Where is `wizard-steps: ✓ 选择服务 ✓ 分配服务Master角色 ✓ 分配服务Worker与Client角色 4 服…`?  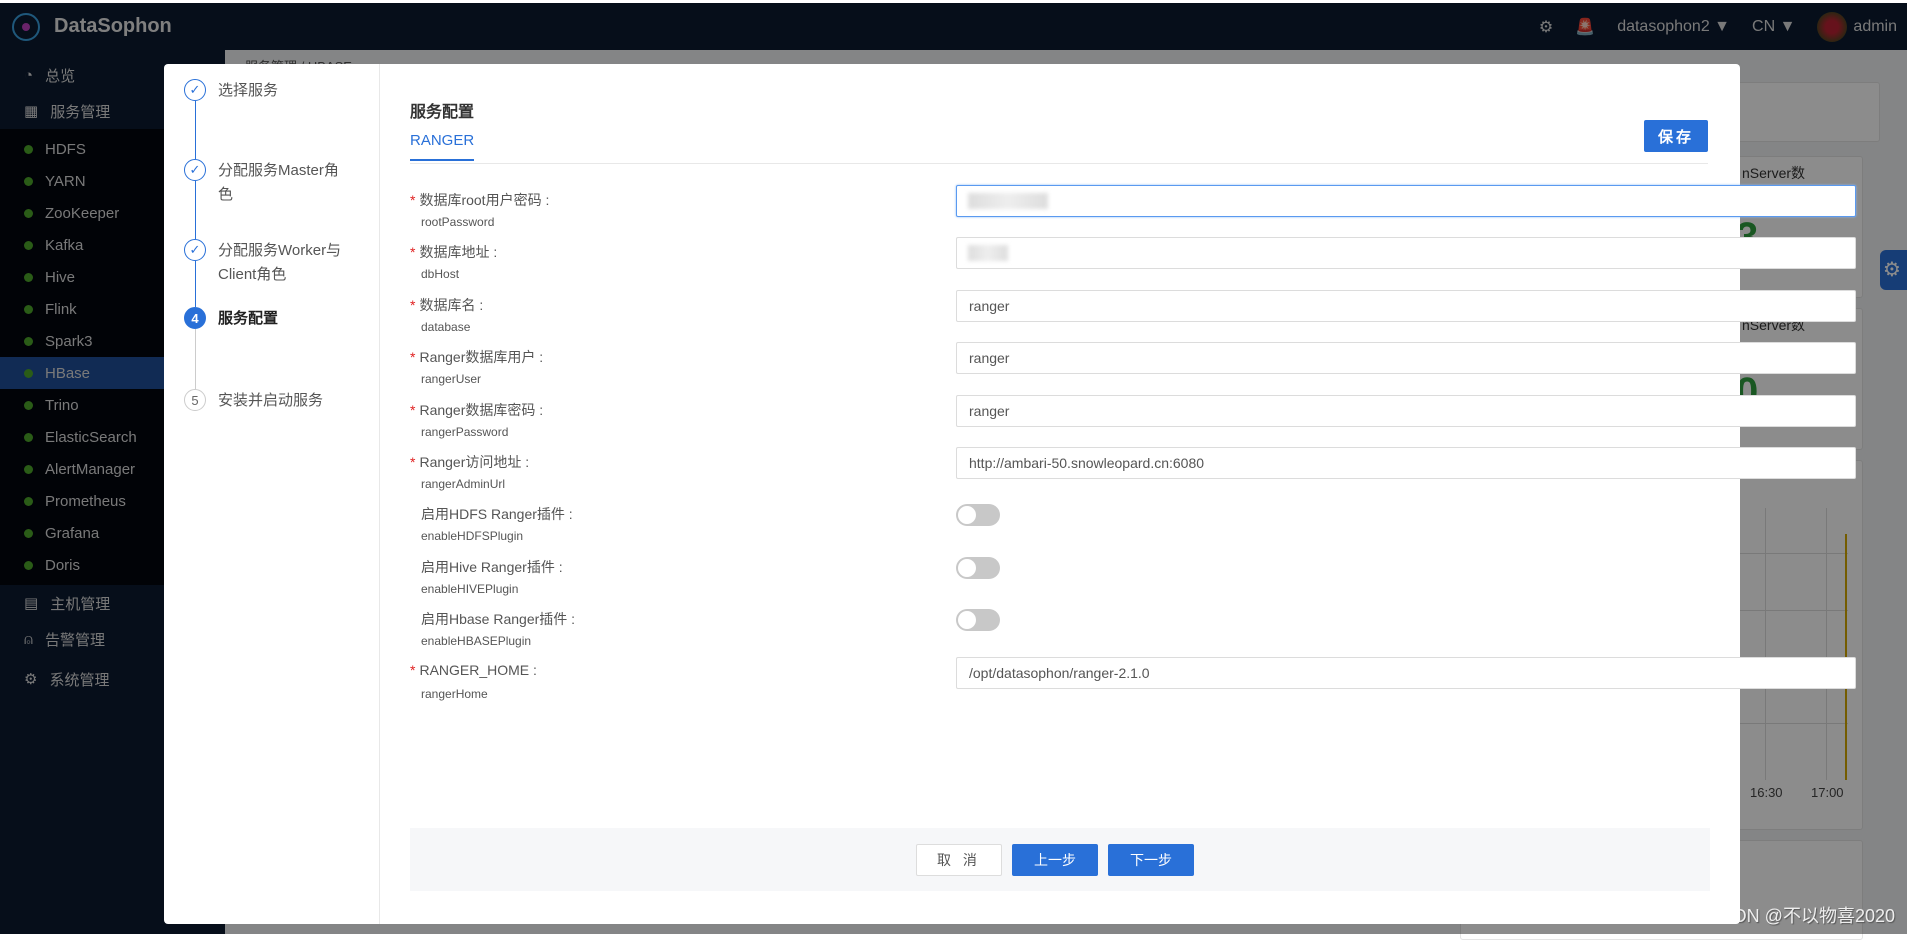
wizard-steps: ✓ 选择服务 ✓ 分配服务Master角色 ✓ 分配服务Worker与Client角色 4 服… is located at coordinates (272, 494).